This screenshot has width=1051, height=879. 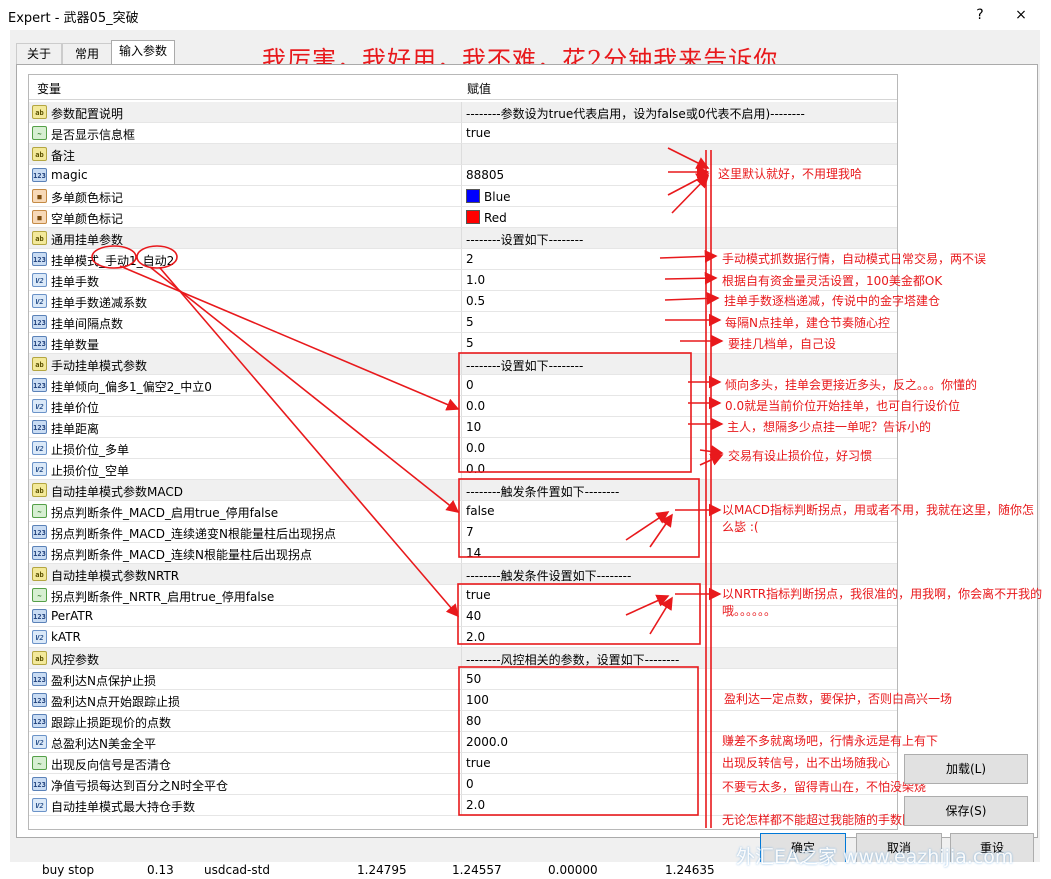 What do you see at coordinates (87, 114) in the screenshot?
I see `parameter-name: 参数配置说明` at bounding box center [87, 114].